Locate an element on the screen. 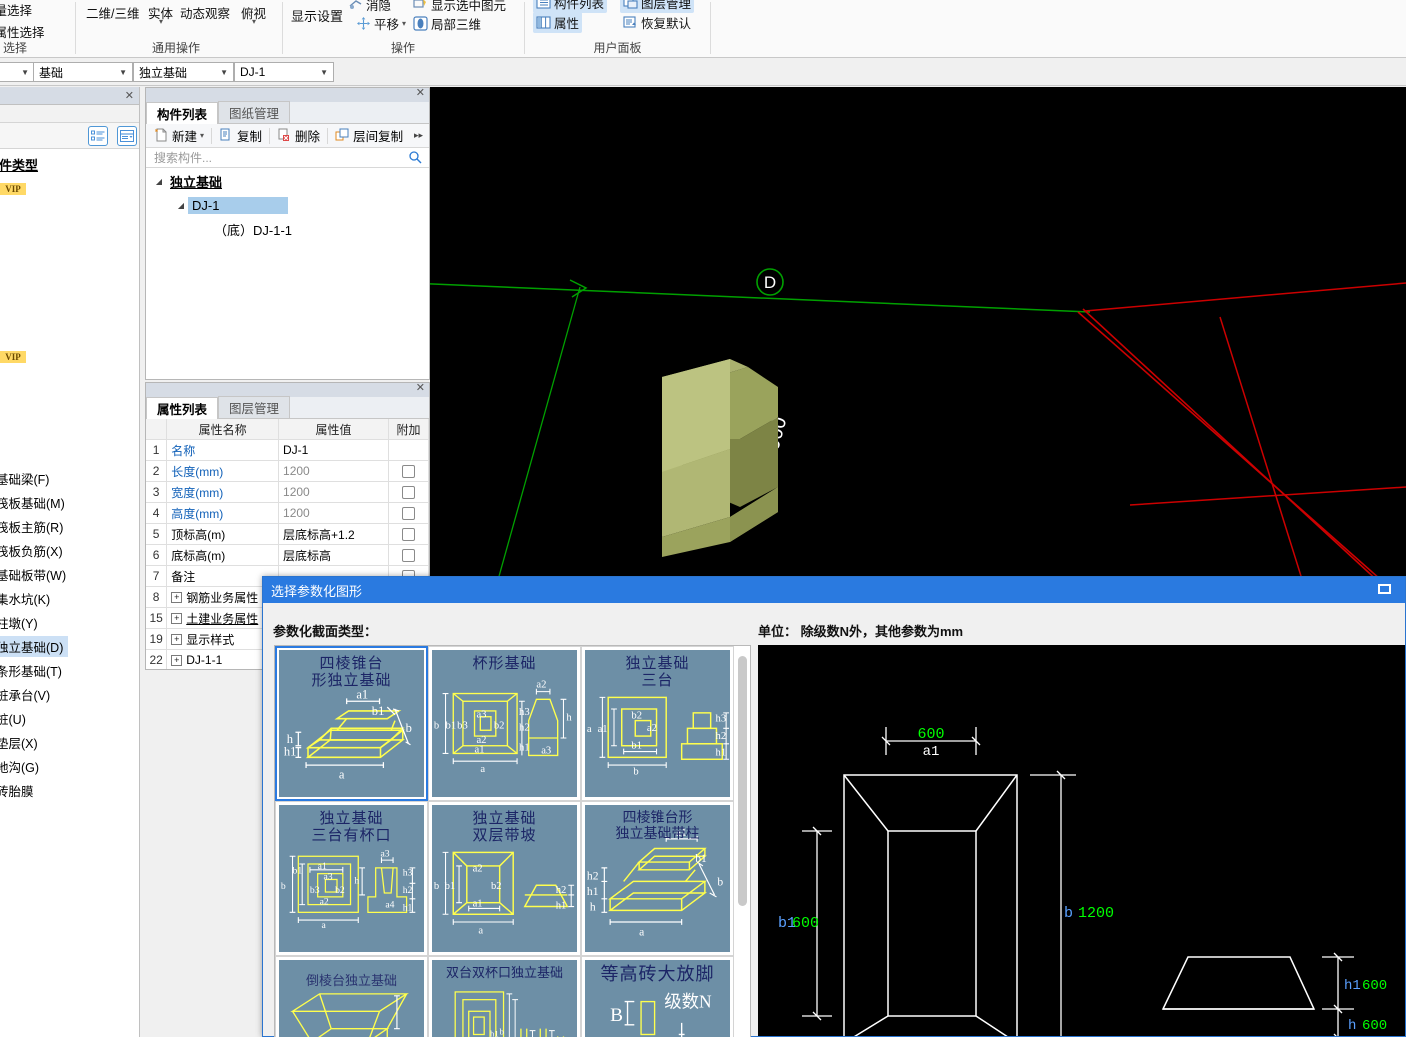 The image size is (1406, 1037). table-row: 5 顶标高(m) 层底标高+1.2 is located at coordinates (287, 534).